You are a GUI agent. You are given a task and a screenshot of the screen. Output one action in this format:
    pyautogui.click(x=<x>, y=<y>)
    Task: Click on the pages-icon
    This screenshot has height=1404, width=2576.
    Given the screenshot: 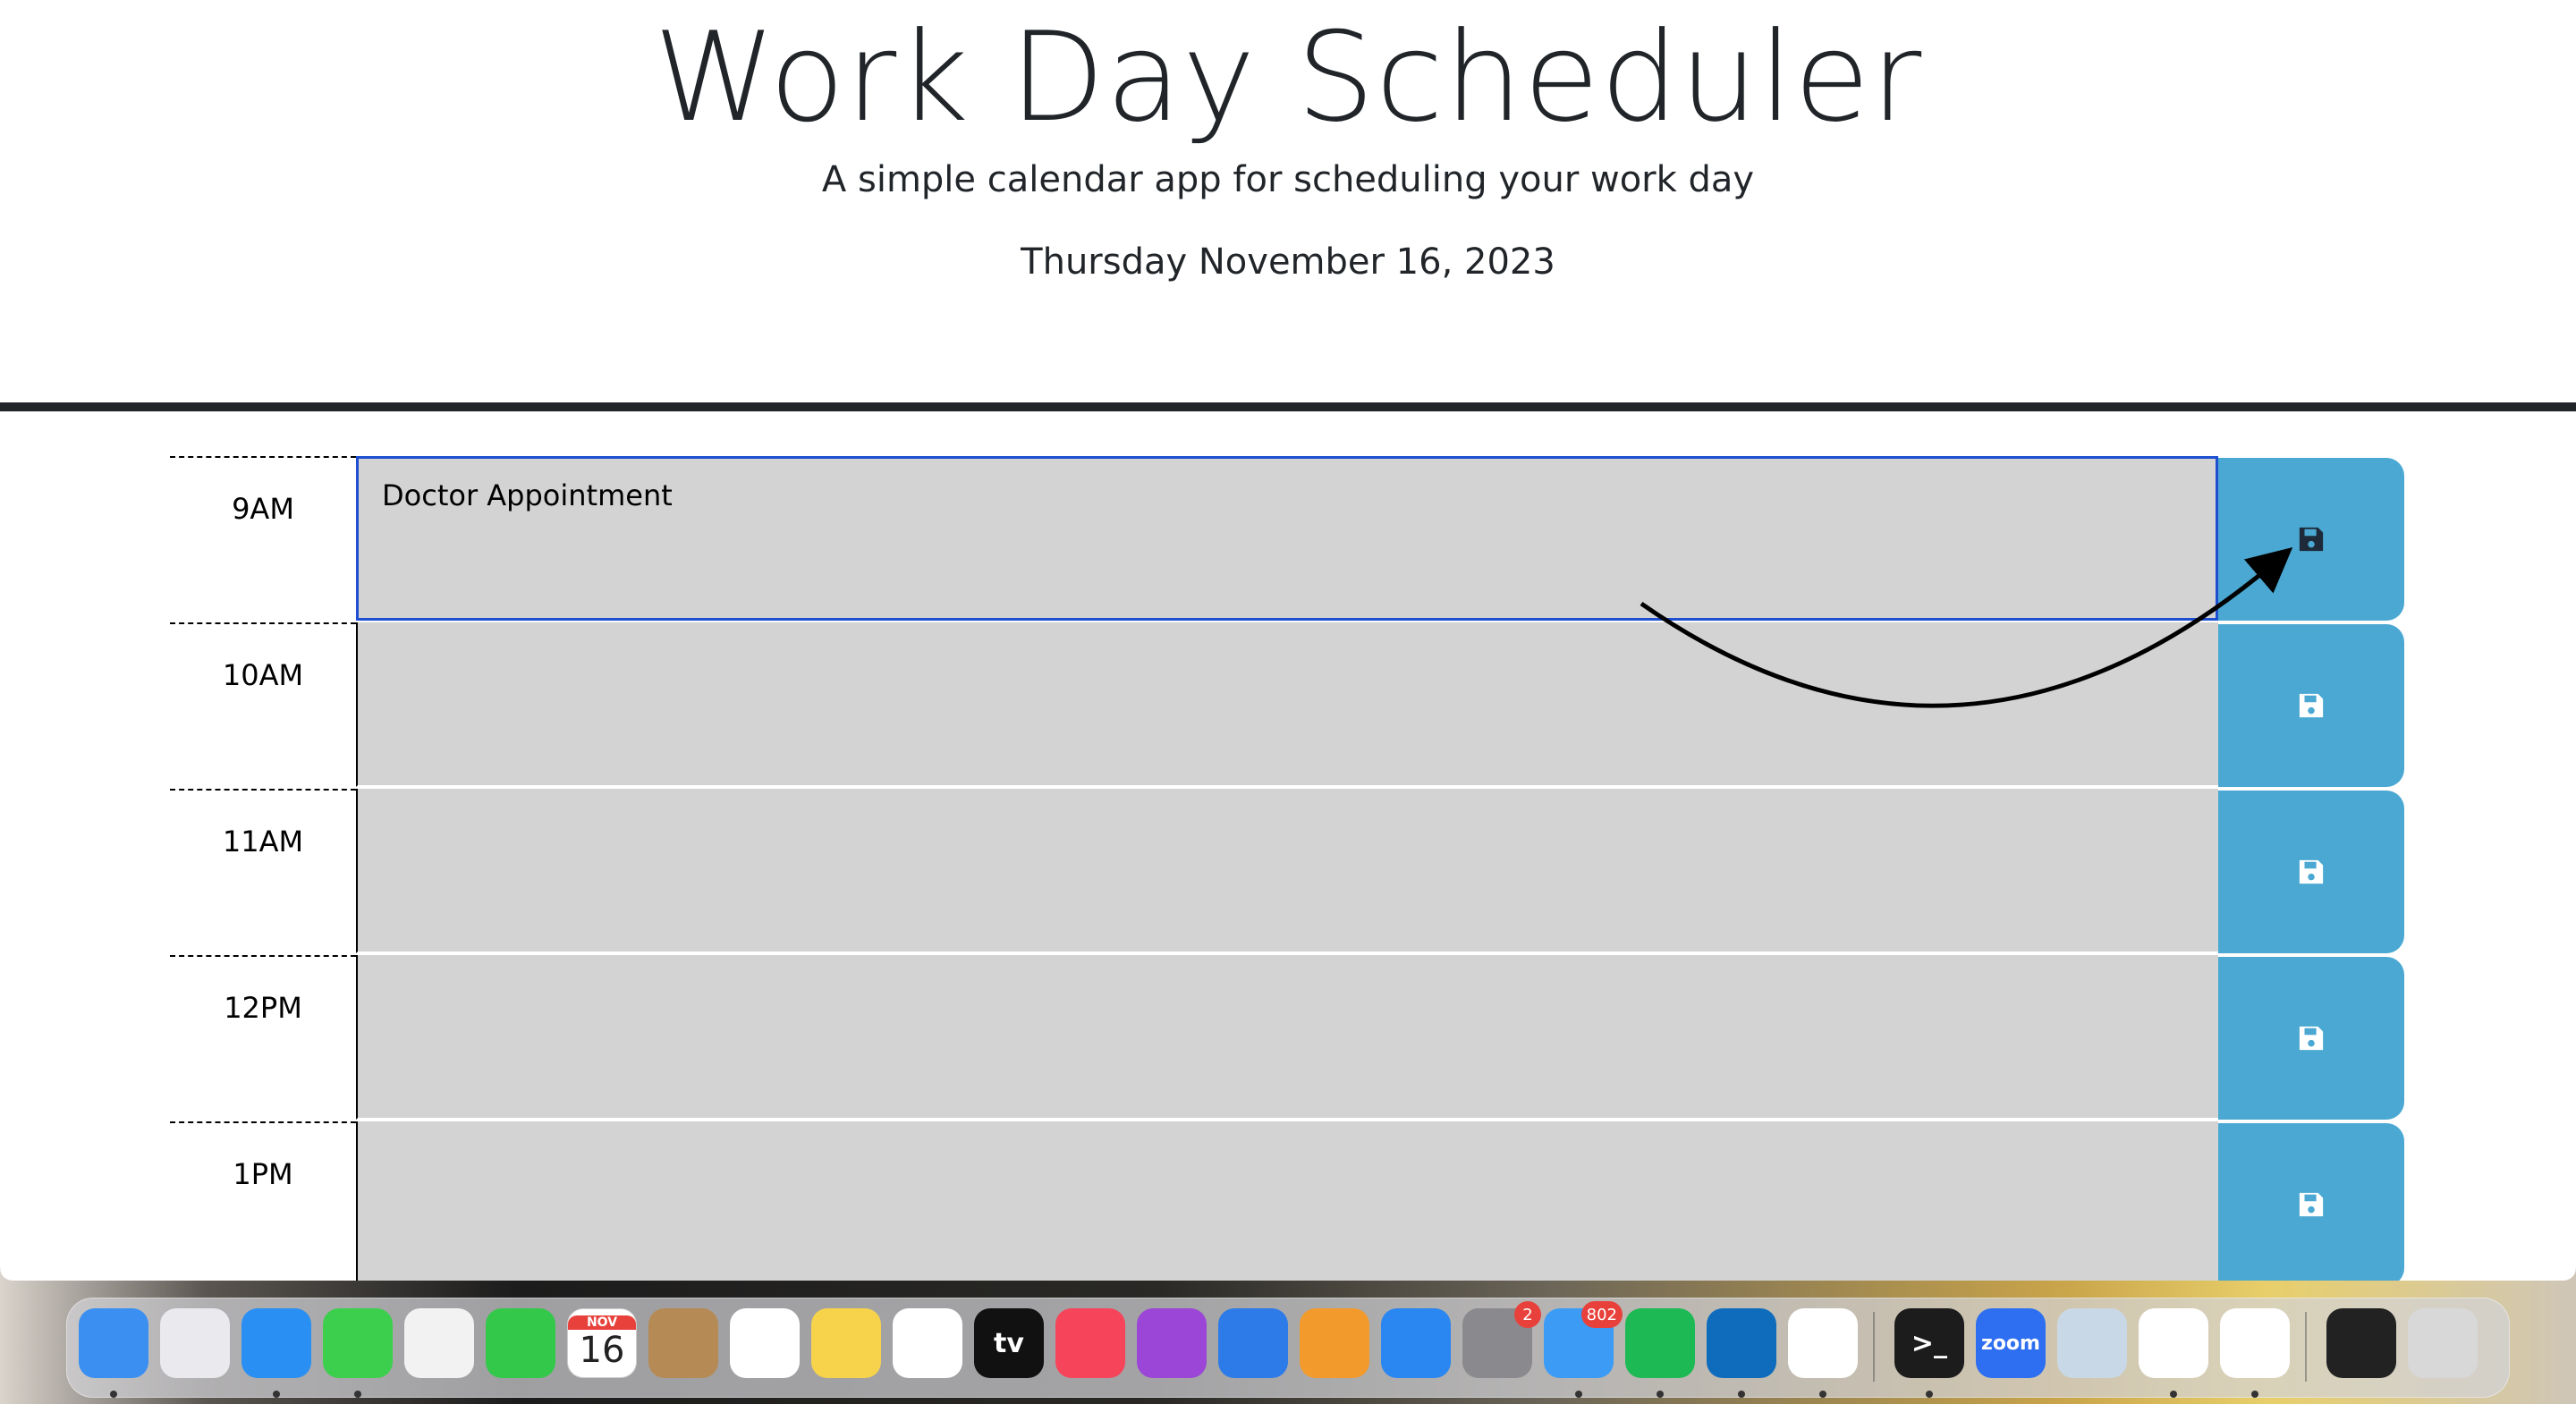 What is the action you would take?
    pyautogui.click(x=1334, y=1343)
    